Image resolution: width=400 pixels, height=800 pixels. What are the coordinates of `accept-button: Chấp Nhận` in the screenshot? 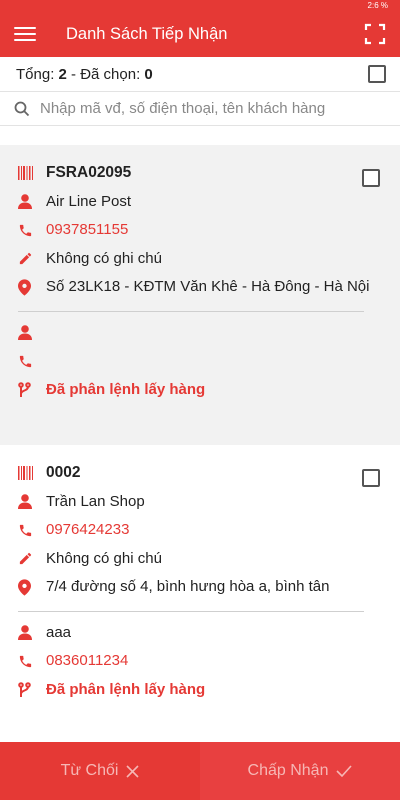 It's located at (300, 771).